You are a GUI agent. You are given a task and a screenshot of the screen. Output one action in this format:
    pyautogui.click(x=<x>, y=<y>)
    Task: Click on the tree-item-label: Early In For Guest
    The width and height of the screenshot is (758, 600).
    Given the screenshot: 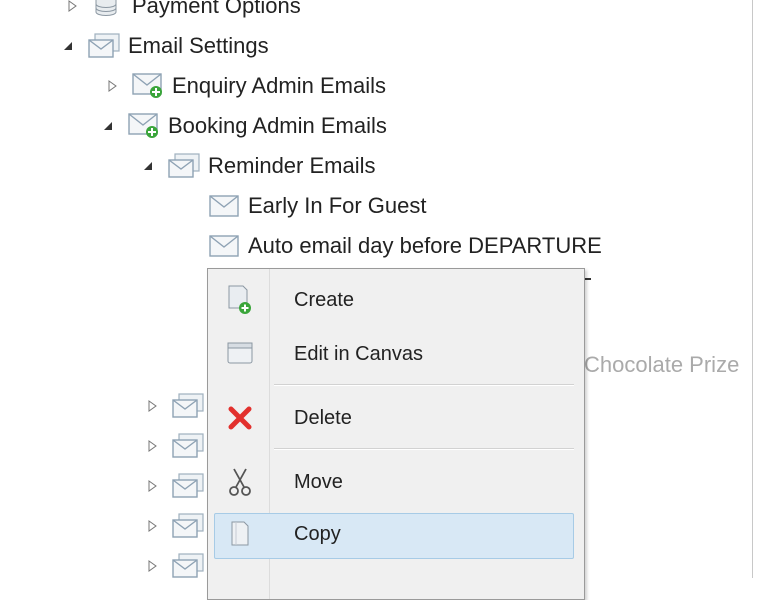 What is the action you would take?
    pyautogui.click(x=337, y=205)
    